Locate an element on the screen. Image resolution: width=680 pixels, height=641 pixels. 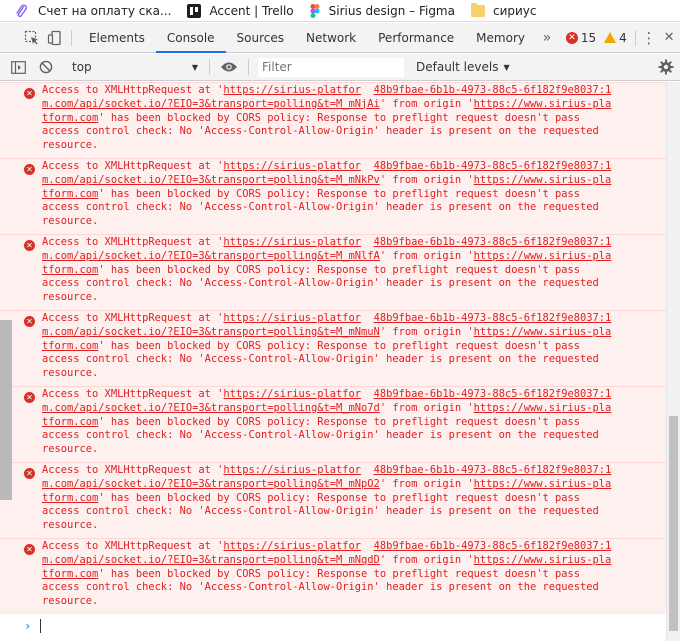
kebab-menu-icon: ⋮ is located at coordinates (649, 38).